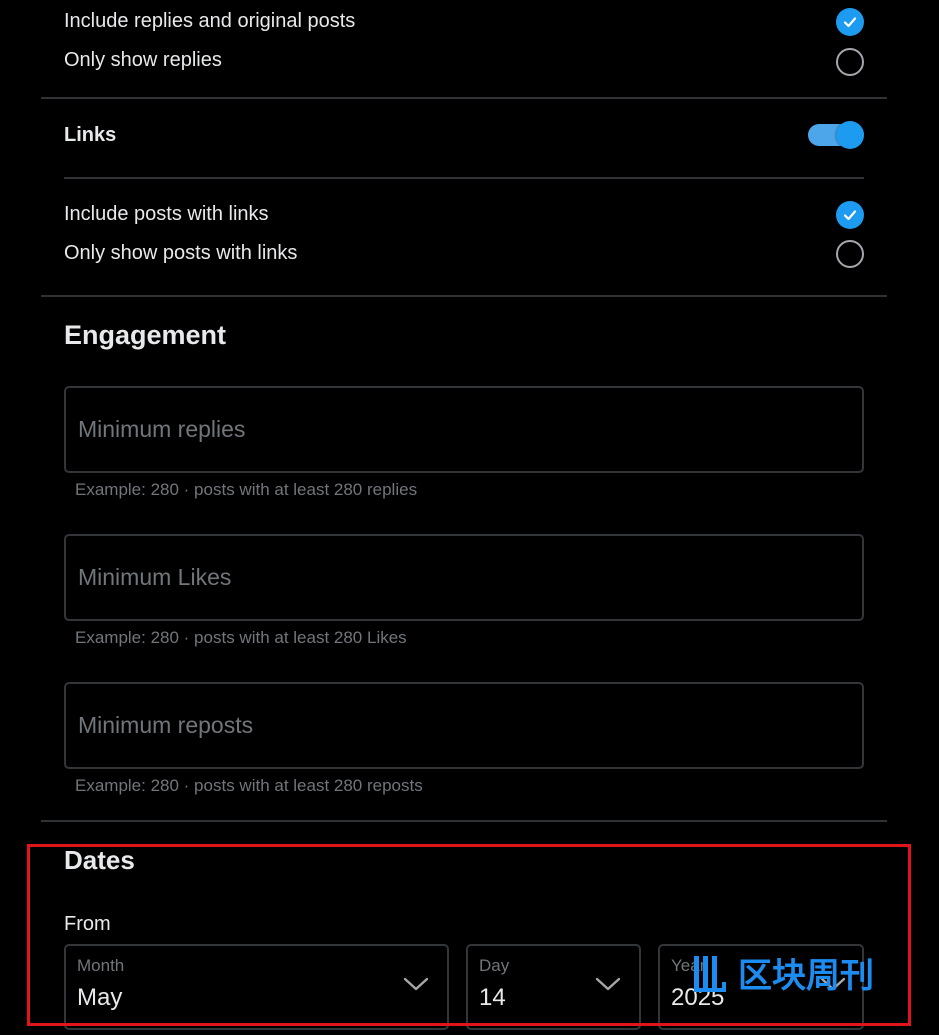 The image size is (939, 1035). What do you see at coordinates (806, 976) in the screenshot?
I see `watermark-text: 区块周刊` at bounding box center [806, 976].